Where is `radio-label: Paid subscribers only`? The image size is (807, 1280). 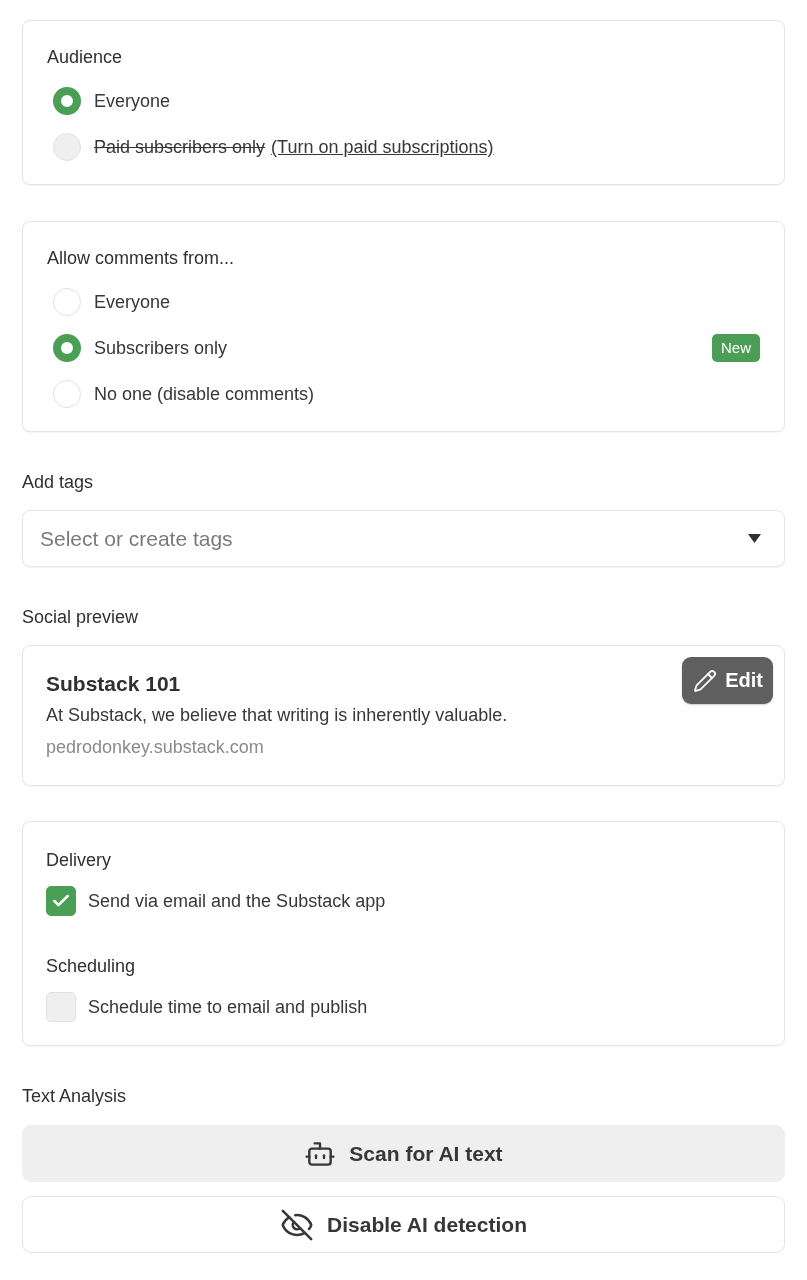
radio-label: Paid subscribers only is located at coordinates (180, 147).